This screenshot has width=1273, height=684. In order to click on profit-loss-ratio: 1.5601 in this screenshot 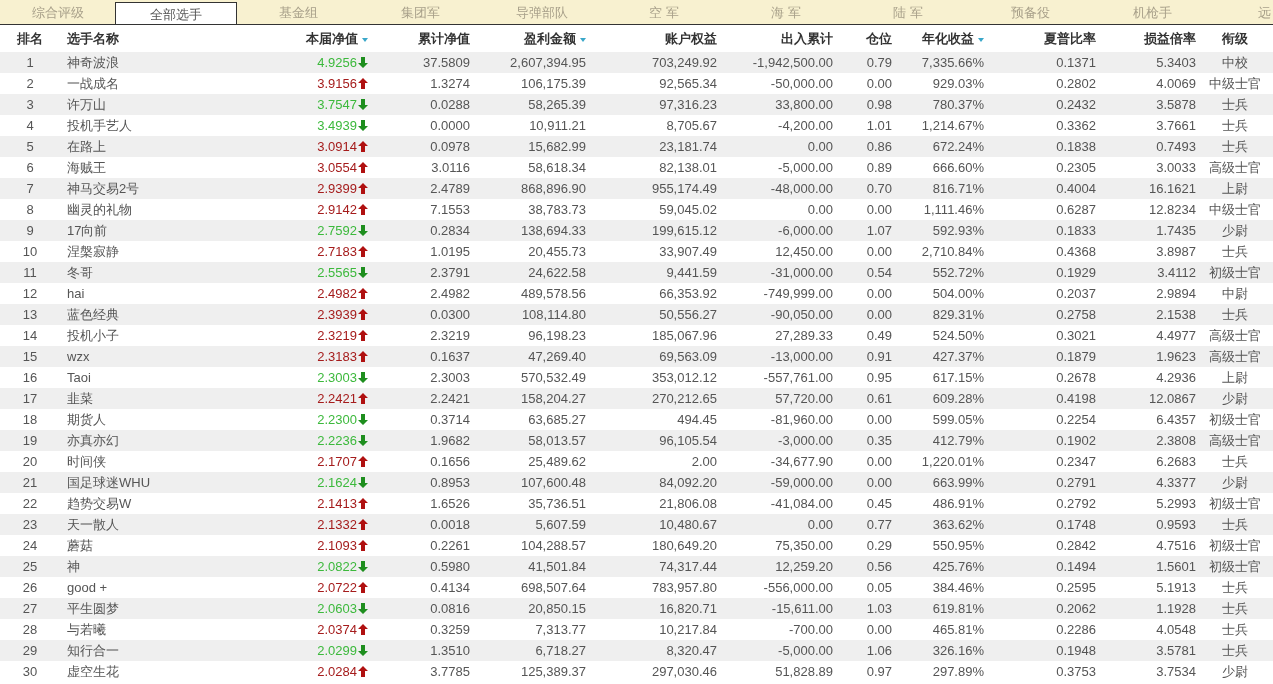, I will do `click(1176, 566)`.